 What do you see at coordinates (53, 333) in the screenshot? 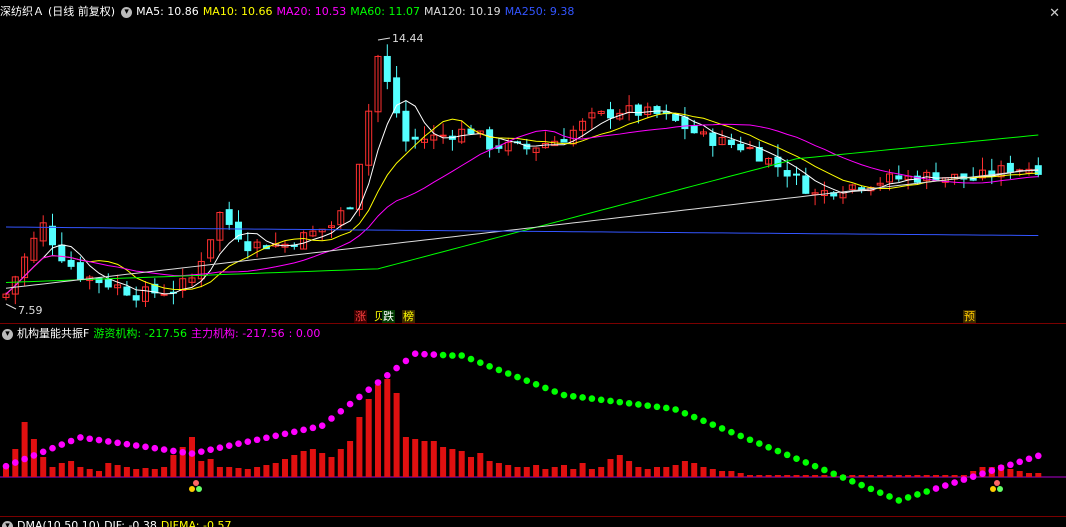
I see `indicator-name: 机构量能共振F` at bounding box center [53, 333].